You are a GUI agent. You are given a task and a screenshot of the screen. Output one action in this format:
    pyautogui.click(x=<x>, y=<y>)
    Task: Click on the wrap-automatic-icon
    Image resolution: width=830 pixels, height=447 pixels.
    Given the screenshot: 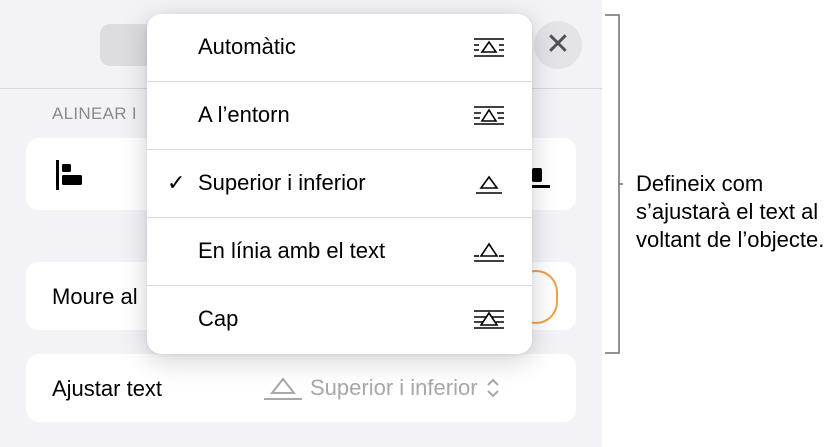 What is the action you would take?
    pyautogui.click(x=489, y=47)
    